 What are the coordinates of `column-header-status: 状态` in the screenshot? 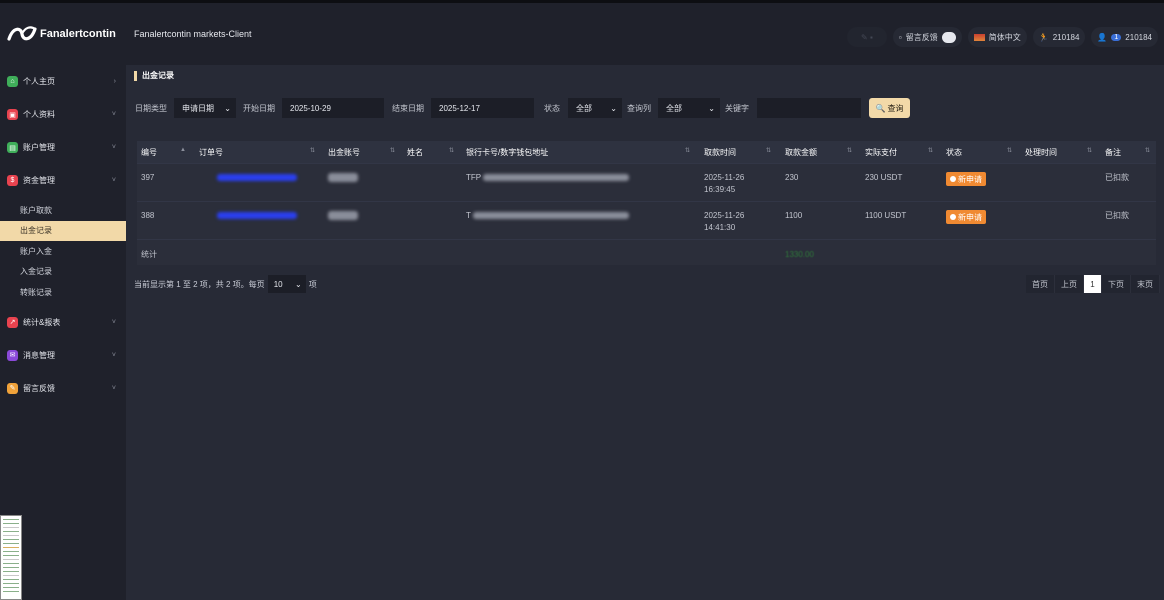 It's located at (954, 152).